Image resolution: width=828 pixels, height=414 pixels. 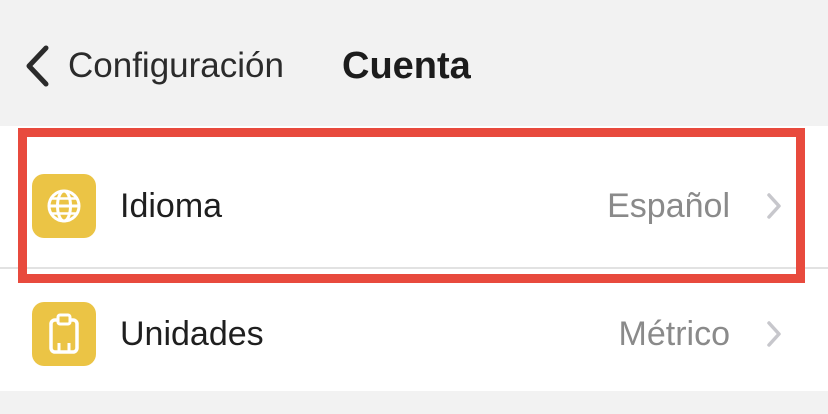 I want to click on clipboard-icon, so click(x=64, y=334).